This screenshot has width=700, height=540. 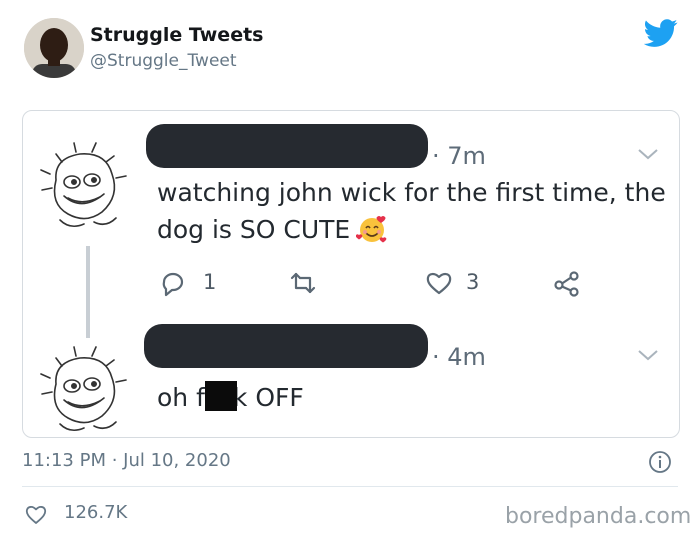 What do you see at coordinates (254, 229) in the screenshot?
I see `tweet-text-line: dog is SO CUTE` at bounding box center [254, 229].